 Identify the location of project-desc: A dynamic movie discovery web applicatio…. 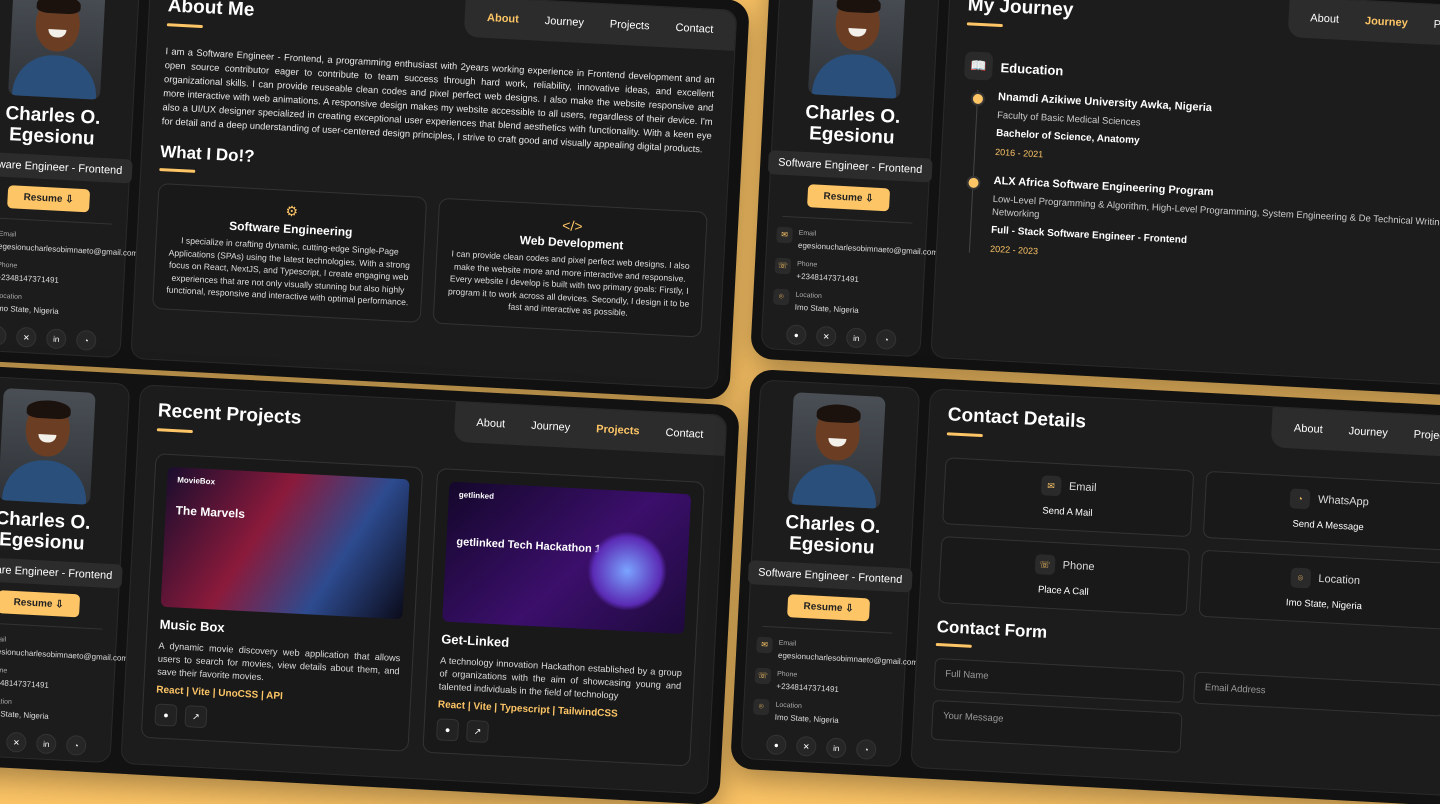
(278, 661).